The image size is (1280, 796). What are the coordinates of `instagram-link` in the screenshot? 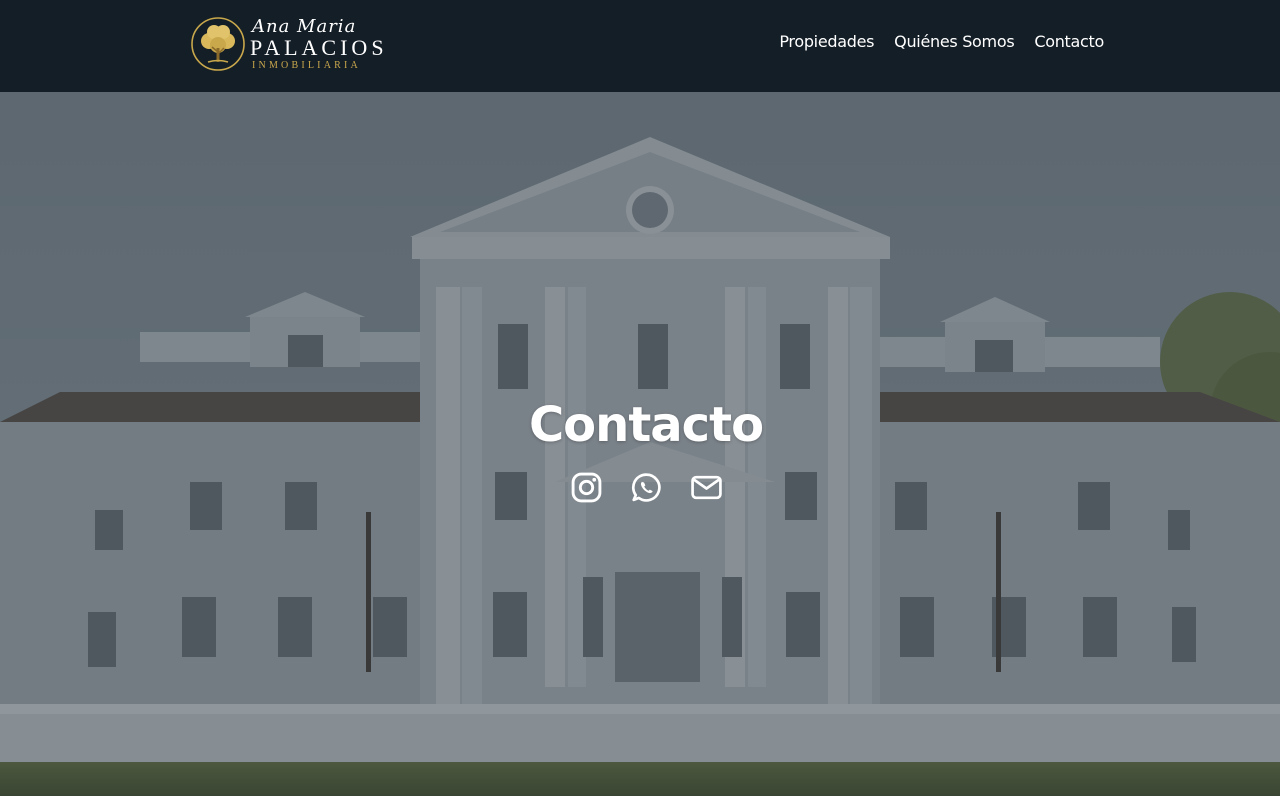 It's located at (586, 487).